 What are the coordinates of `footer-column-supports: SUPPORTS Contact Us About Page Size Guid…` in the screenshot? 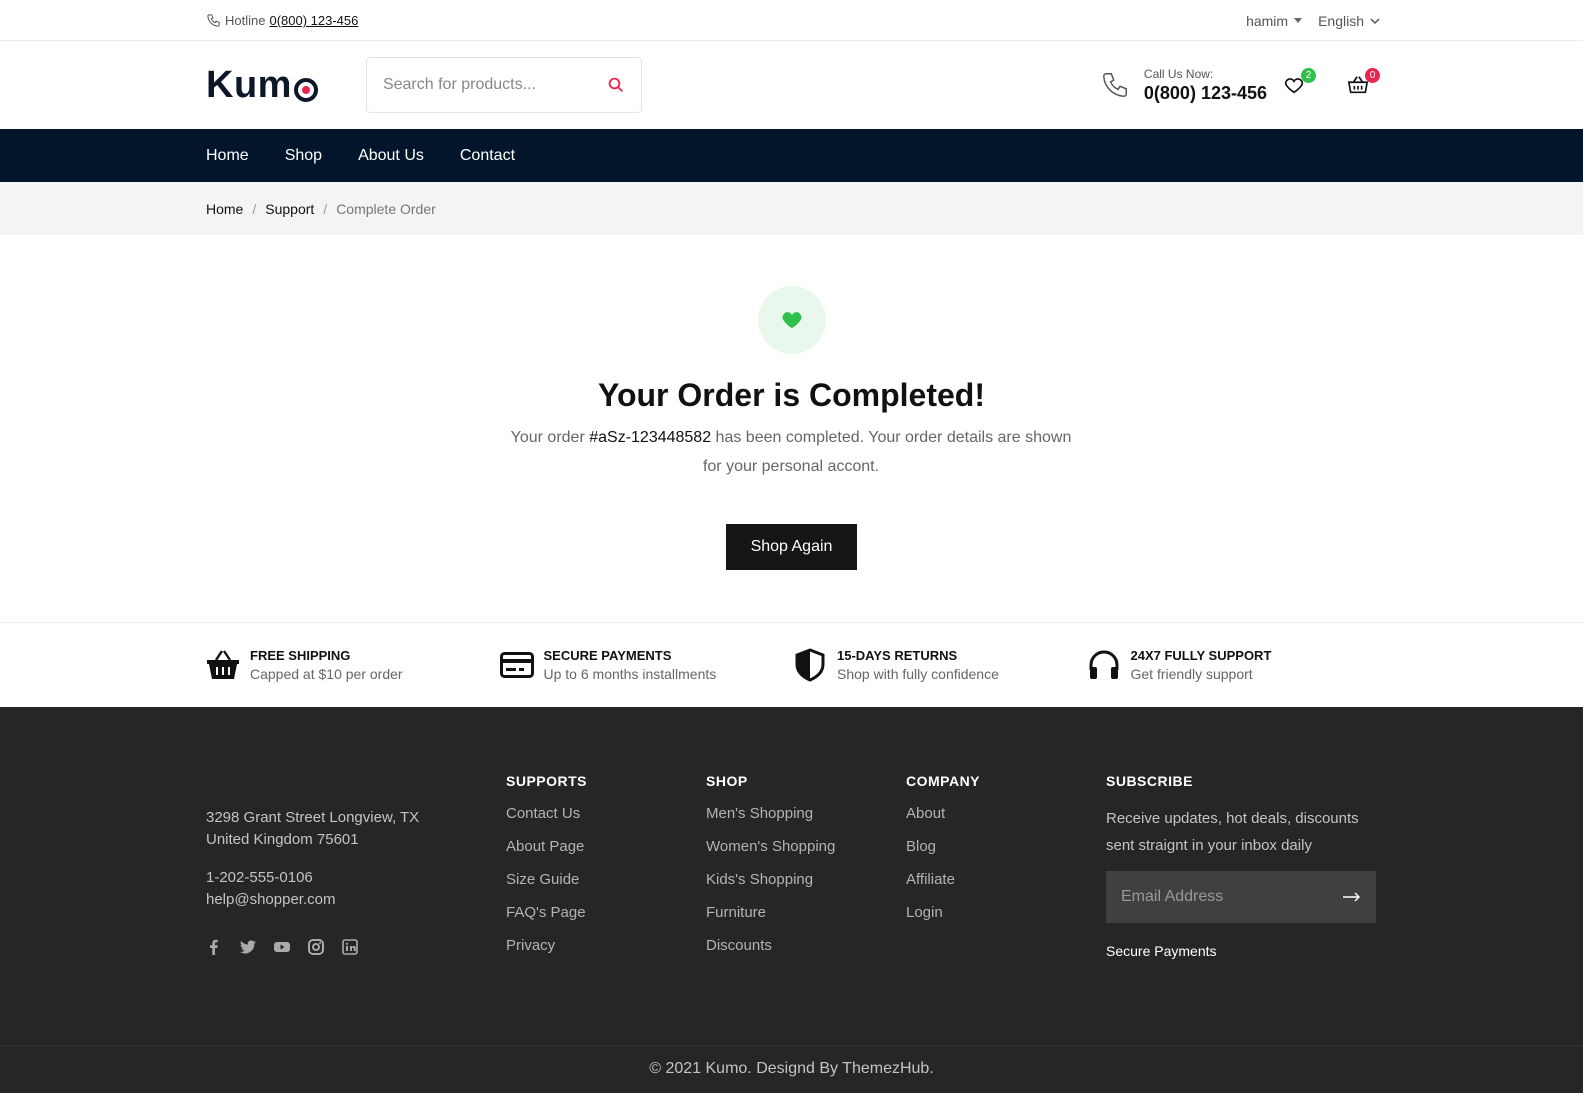 It's located at (546, 871).